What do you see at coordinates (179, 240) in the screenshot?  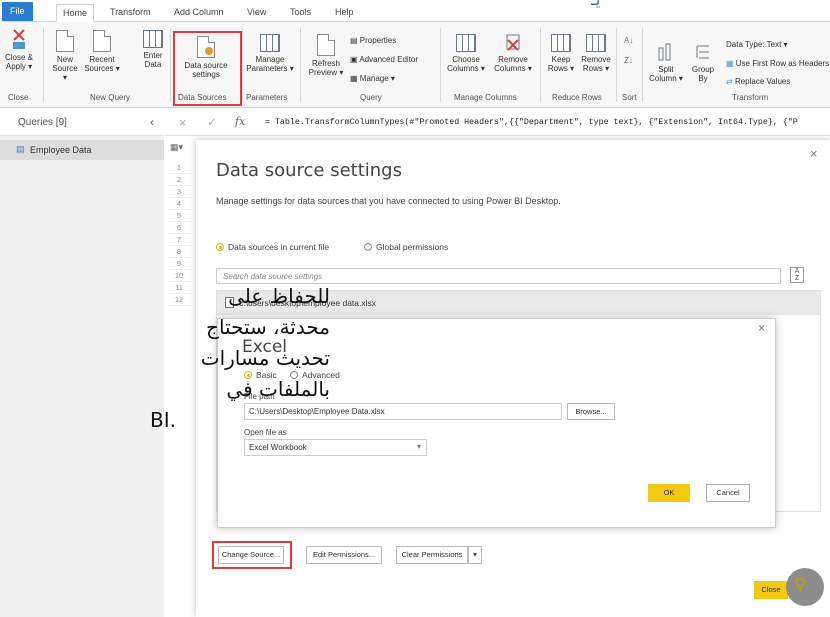 I see `row-number: 7` at bounding box center [179, 240].